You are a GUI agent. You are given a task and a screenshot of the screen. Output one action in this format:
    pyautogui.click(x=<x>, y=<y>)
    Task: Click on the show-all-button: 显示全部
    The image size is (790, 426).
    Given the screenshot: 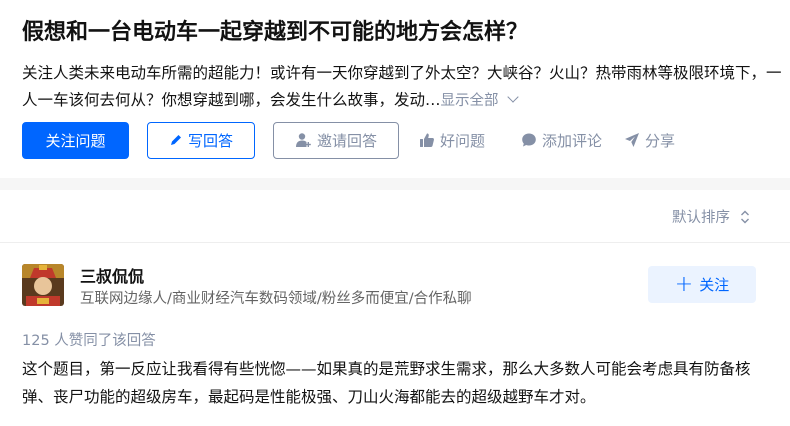 What is the action you would take?
    pyautogui.click(x=479, y=100)
    